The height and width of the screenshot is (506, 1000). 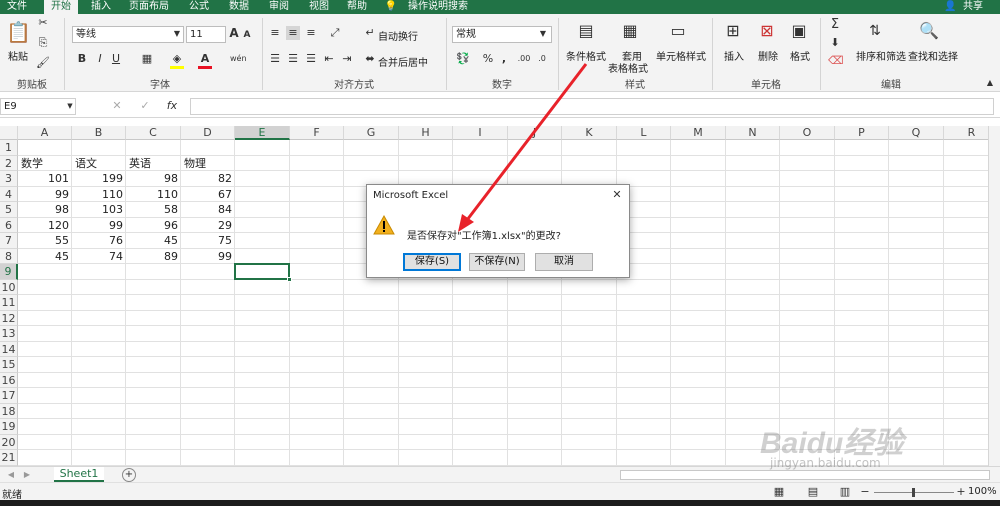 What do you see at coordinates (523, 147) in the screenshot?
I see `annotation-arrow` at bounding box center [523, 147].